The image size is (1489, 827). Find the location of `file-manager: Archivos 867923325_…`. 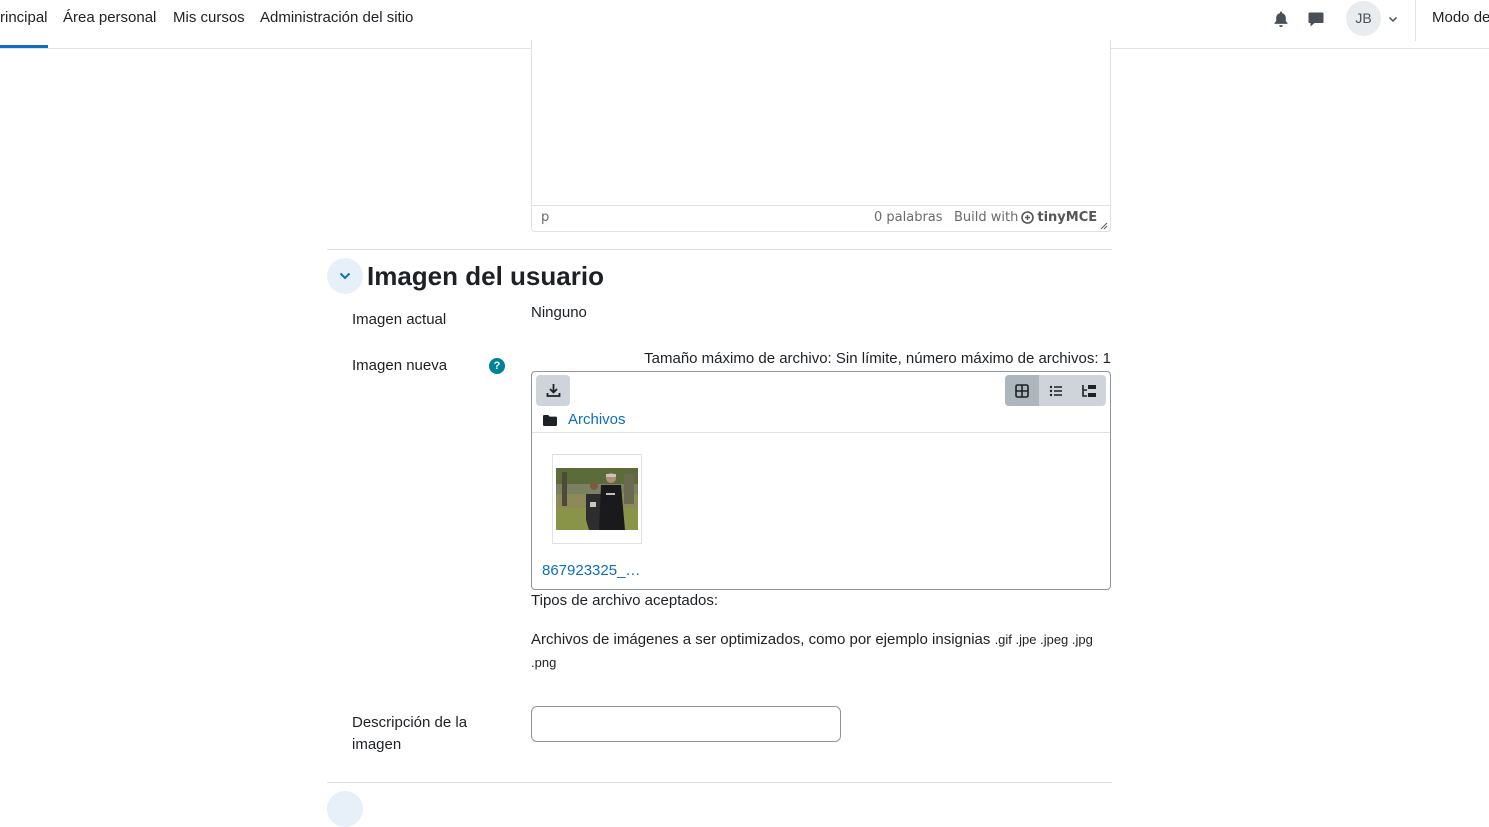

file-manager: Archivos 867923325_… is located at coordinates (821, 480).